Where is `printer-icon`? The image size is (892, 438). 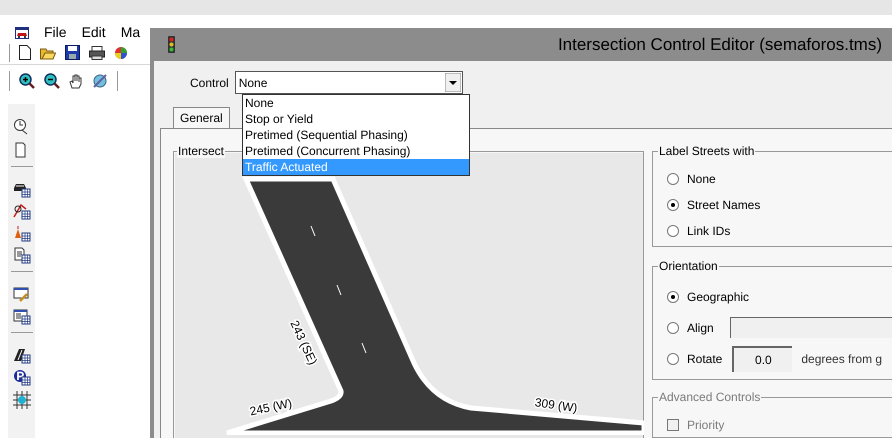
printer-icon is located at coordinates (97, 53).